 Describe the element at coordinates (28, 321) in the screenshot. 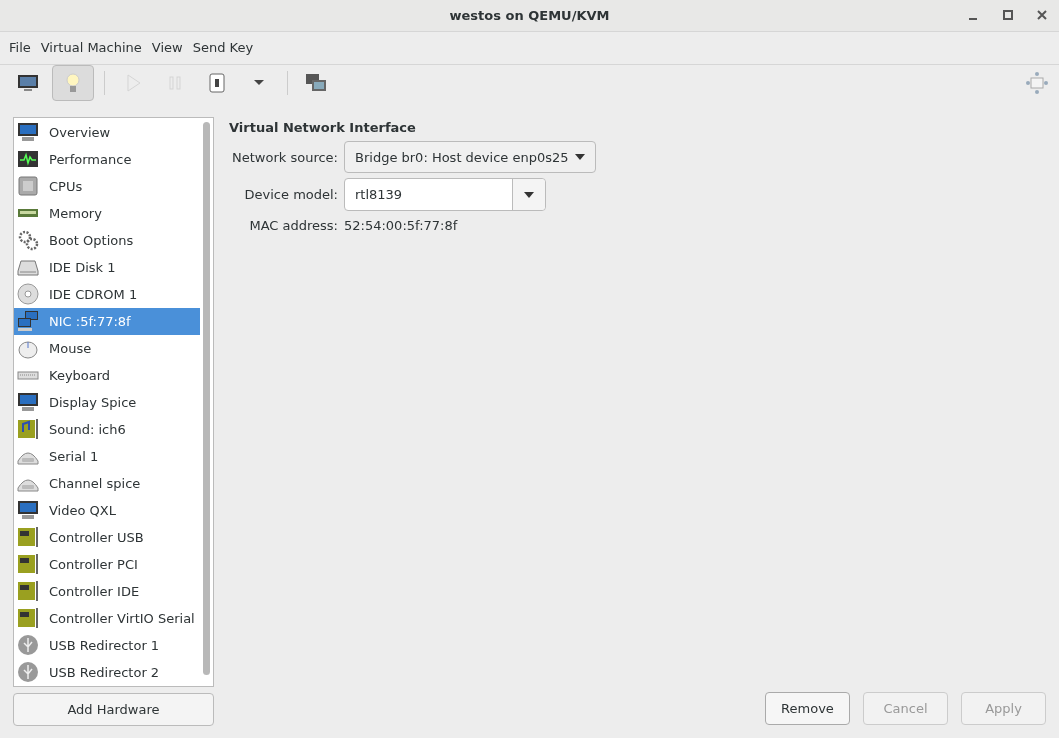

I see `network-icon` at that location.